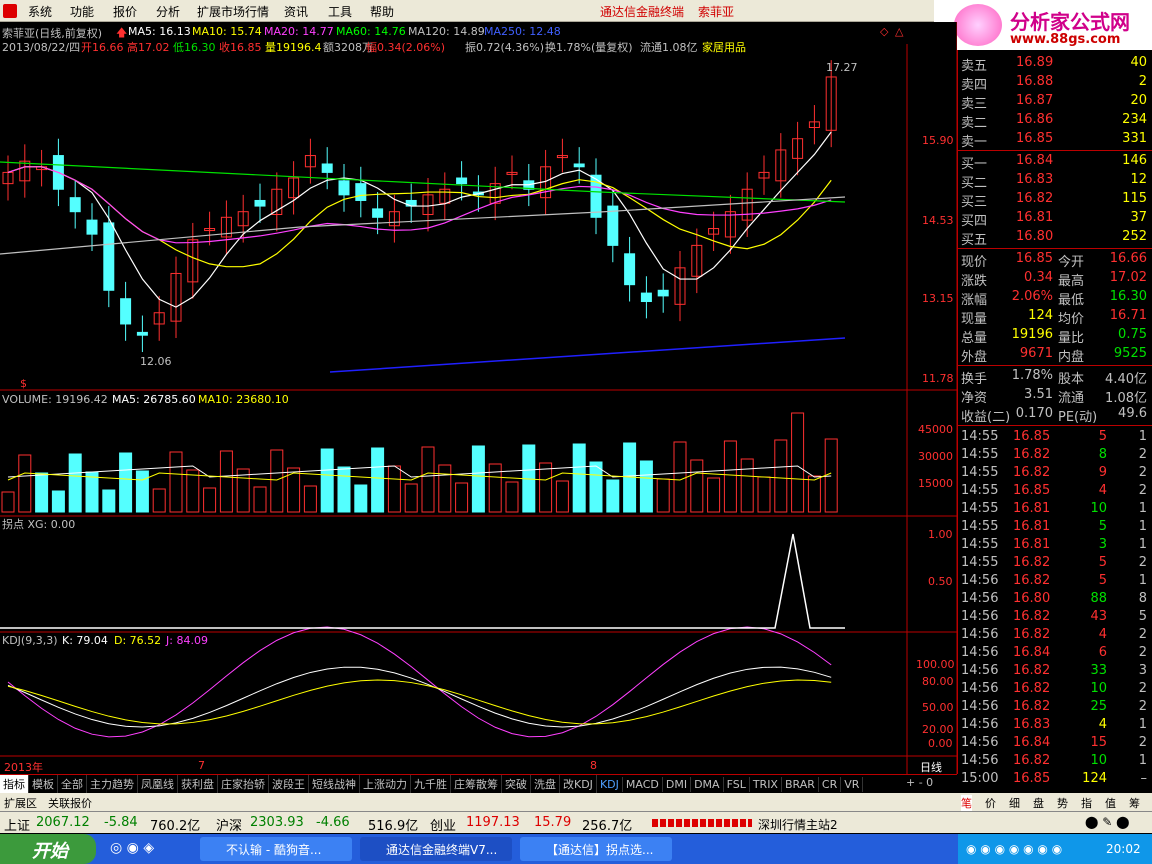 The width and height of the screenshot is (1152, 864). I want to click on tab-0: 指标, so click(14, 784).